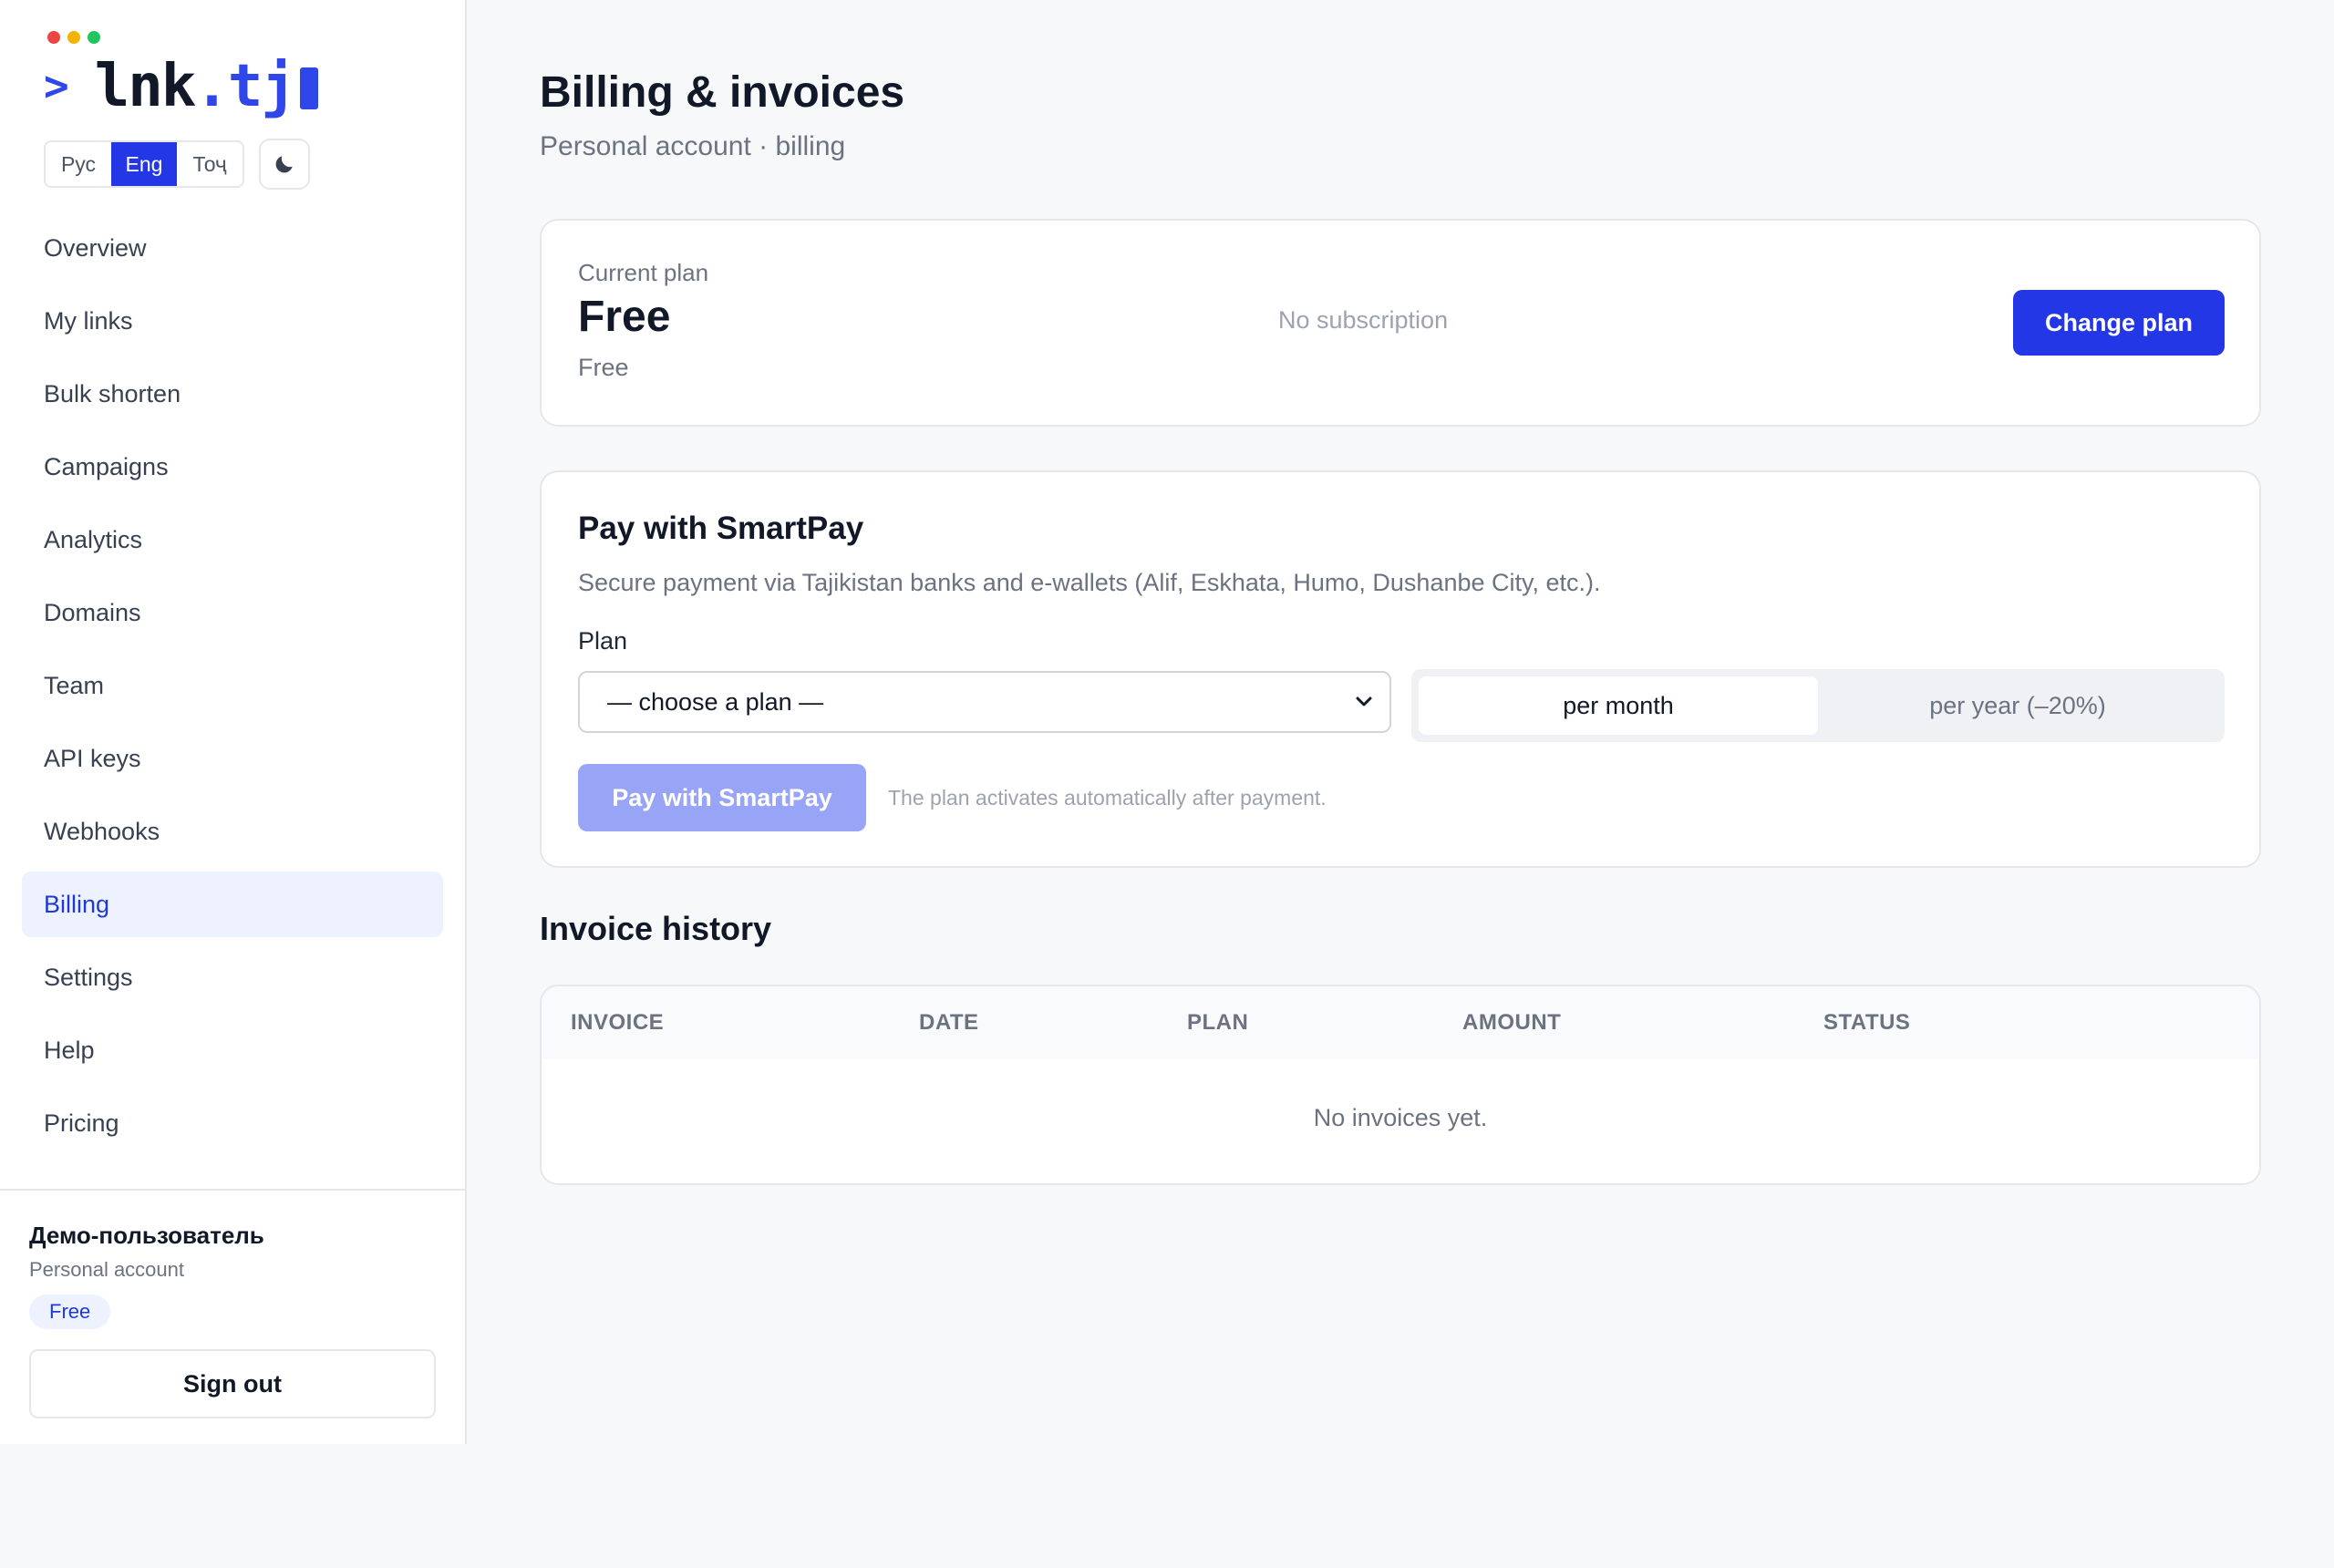  Describe the element at coordinates (1512, 1022) in the screenshot. I see `column-amount: AMOUNT` at that location.